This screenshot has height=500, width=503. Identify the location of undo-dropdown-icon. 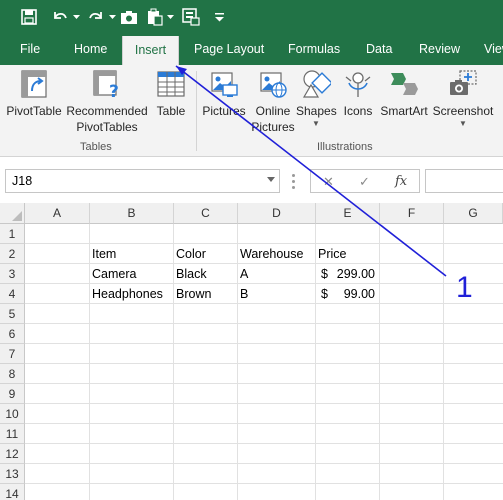
(76, 17).